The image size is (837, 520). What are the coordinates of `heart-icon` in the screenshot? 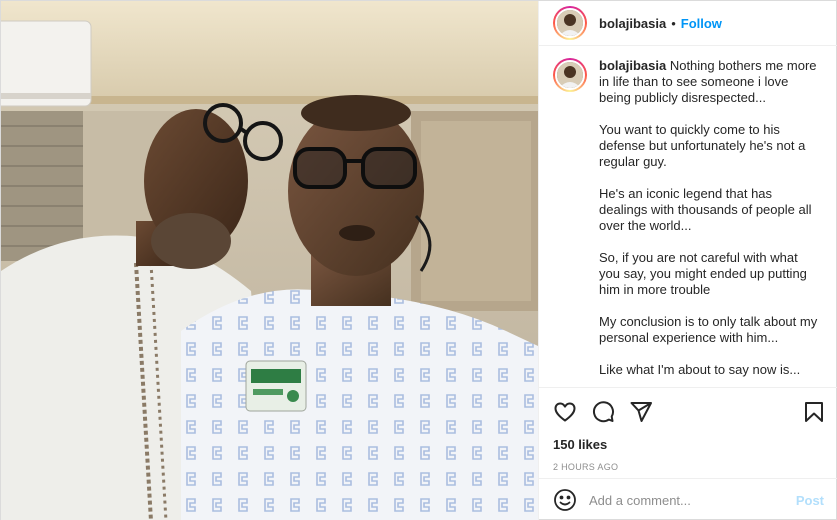 It's located at (565, 412).